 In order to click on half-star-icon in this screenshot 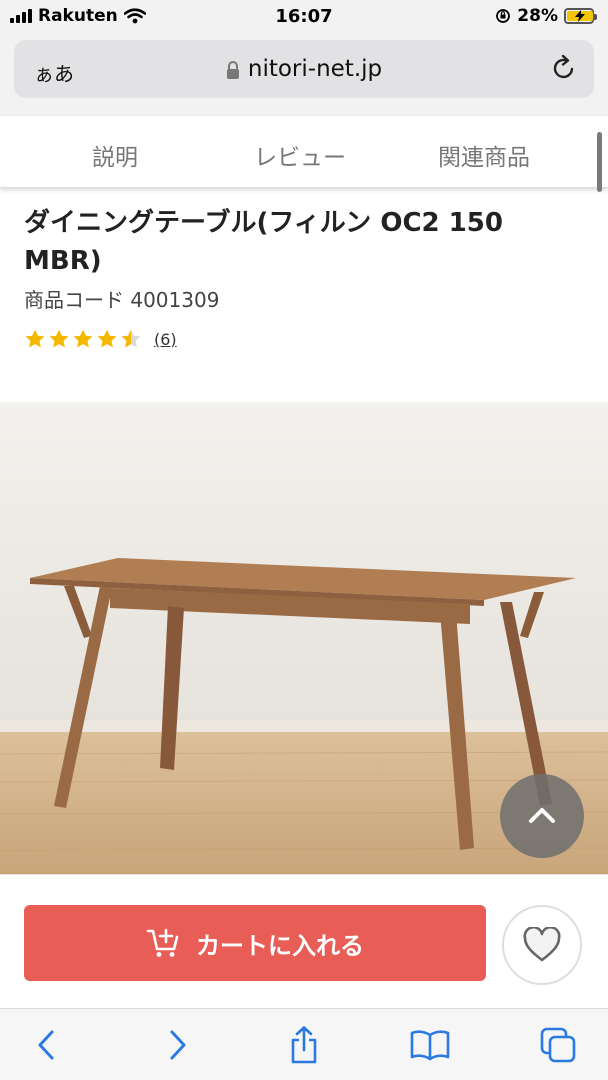, I will do `click(131, 338)`.